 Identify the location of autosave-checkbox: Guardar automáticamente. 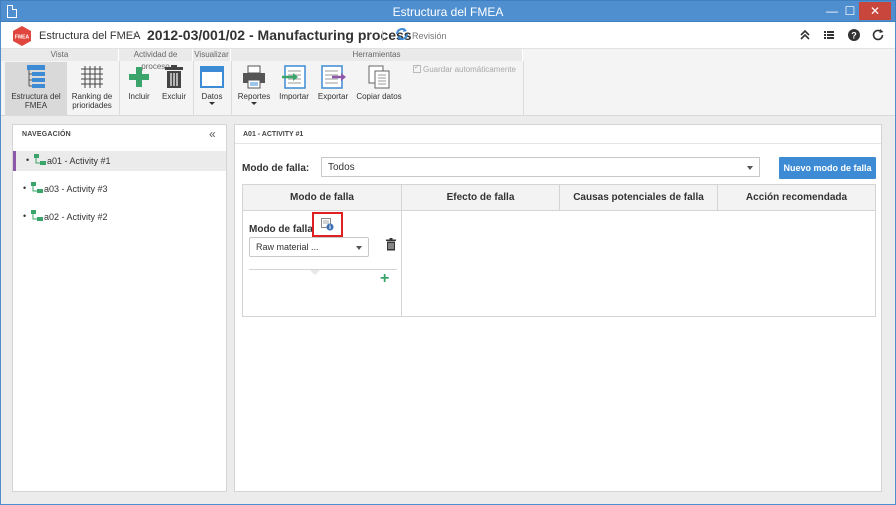
(464, 68).